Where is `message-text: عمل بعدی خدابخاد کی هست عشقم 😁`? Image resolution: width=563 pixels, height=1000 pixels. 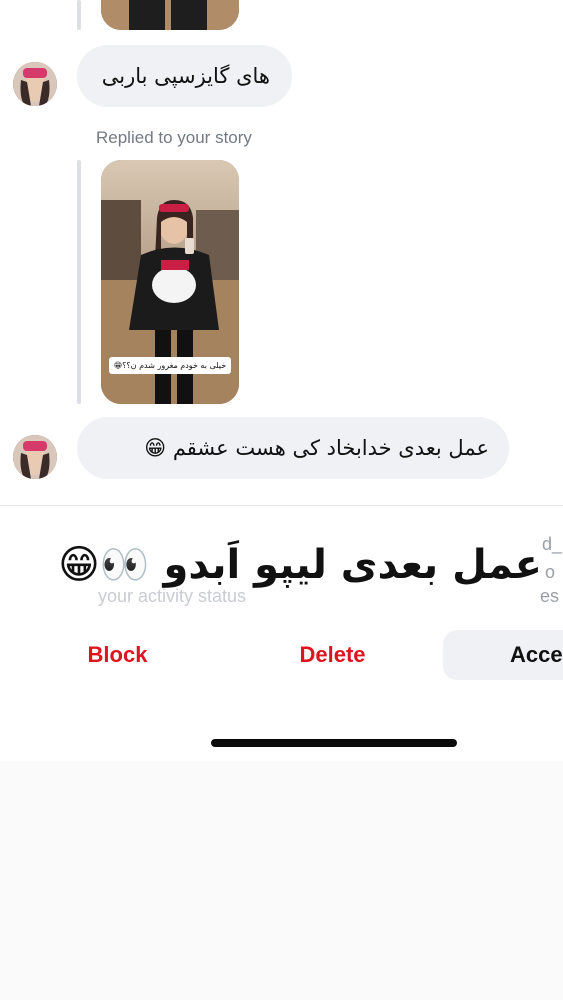 message-text: عمل بعدی خدابخاد کی هست عشقم 😁 is located at coordinates (316, 448).